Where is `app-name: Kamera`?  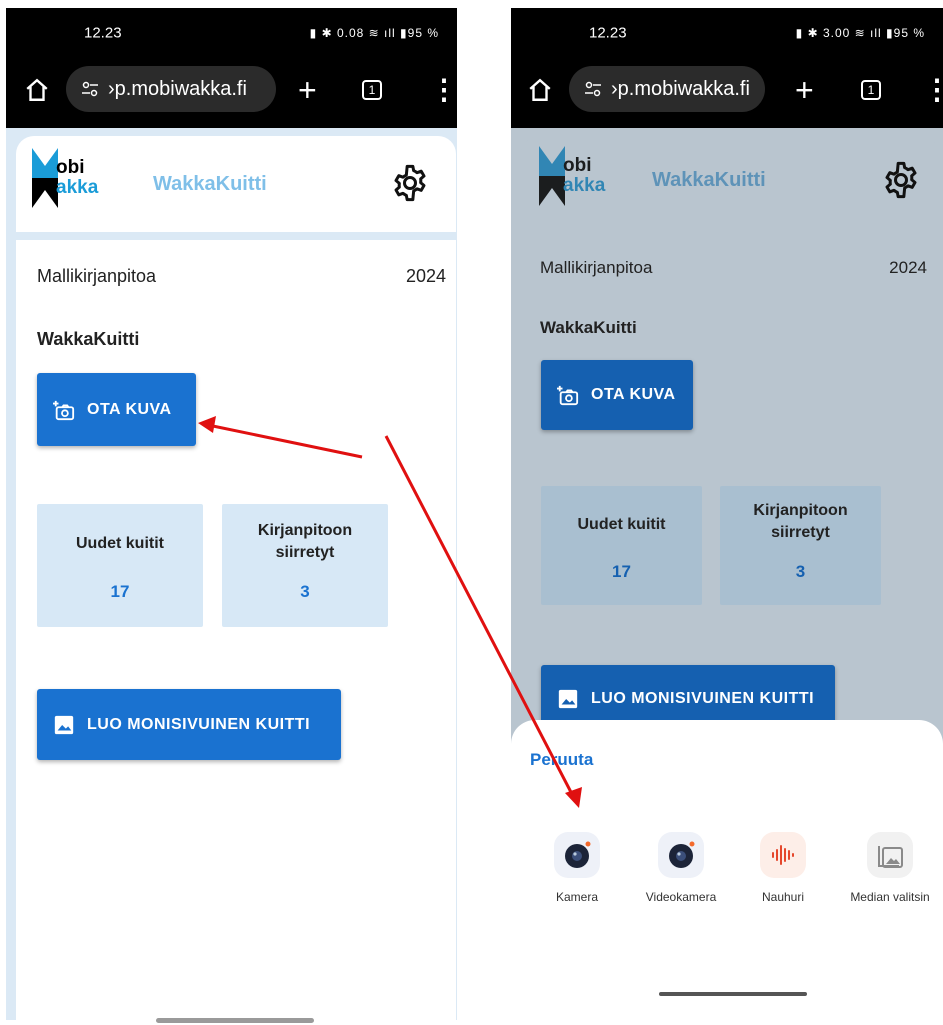
app-name: Kamera is located at coordinates (577, 897).